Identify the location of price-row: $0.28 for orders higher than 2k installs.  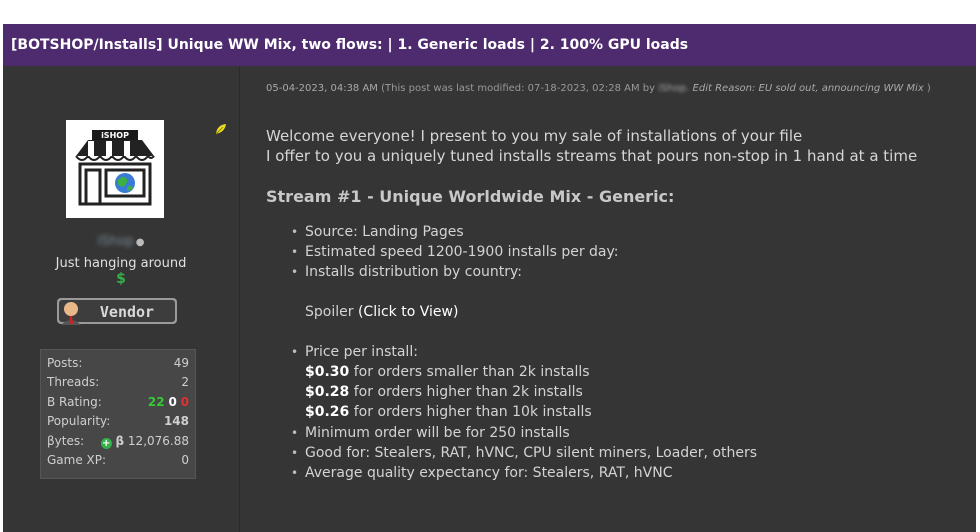
(444, 392).